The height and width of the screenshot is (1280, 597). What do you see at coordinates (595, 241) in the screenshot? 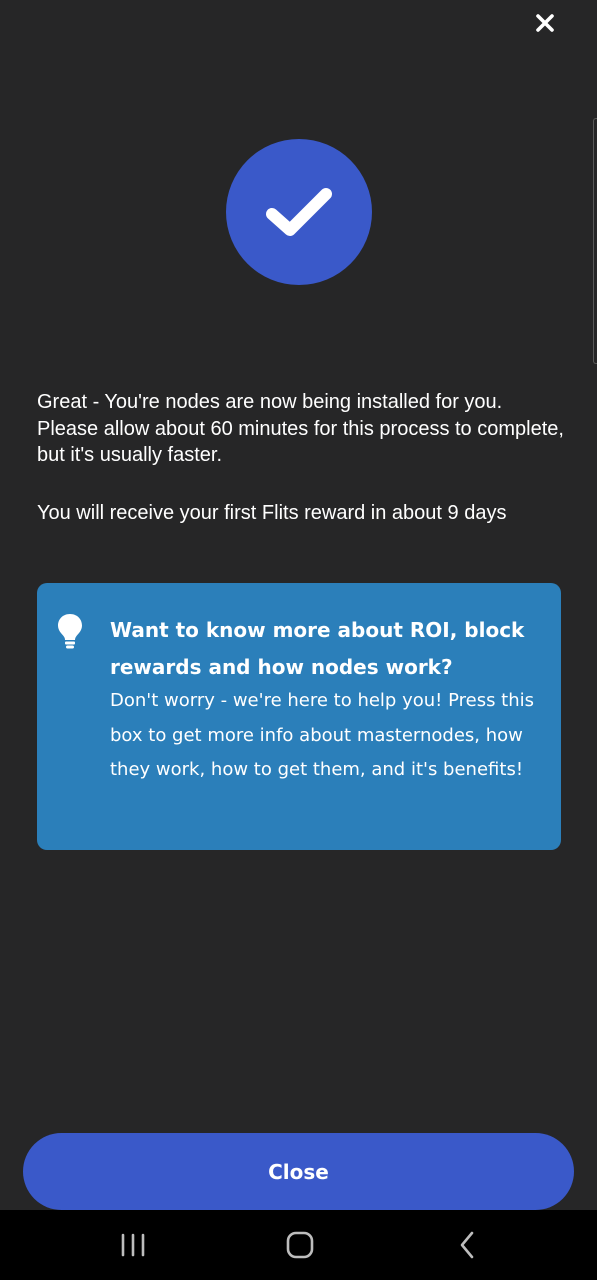
I see `scroll-indicator` at bounding box center [595, 241].